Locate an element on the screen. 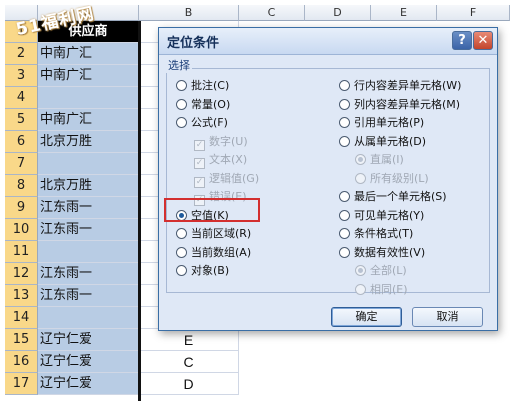 The width and height of the screenshot is (513, 410). option-left_options-0: 批注(C) is located at coordinates (202, 86).